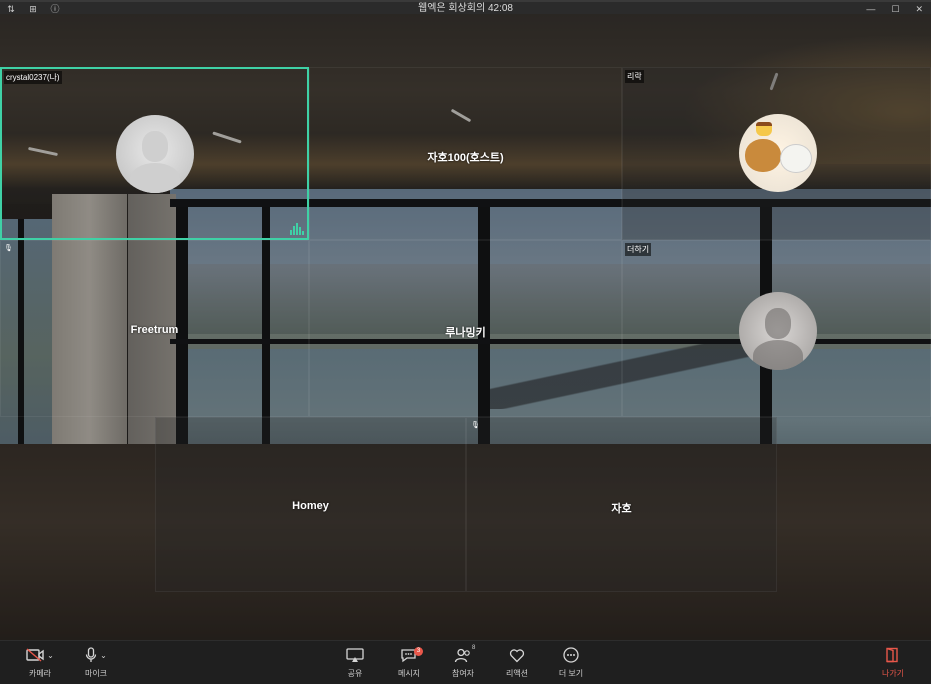 This screenshot has width=931, height=684. What do you see at coordinates (355, 663) in the screenshot?
I see `share-button: 공유` at bounding box center [355, 663].